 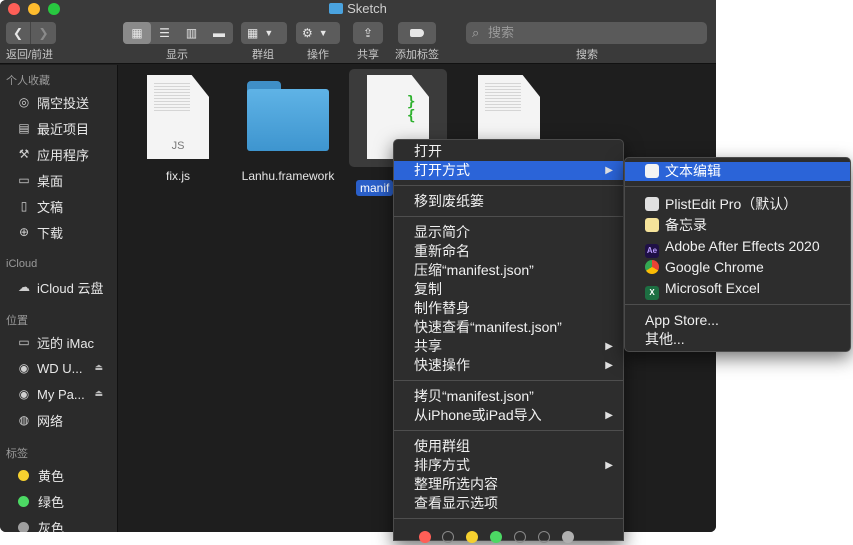 What do you see at coordinates (737, 225) in the screenshot?
I see `submenu-item-notes: 备忘录` at bounding box center [737, 225].